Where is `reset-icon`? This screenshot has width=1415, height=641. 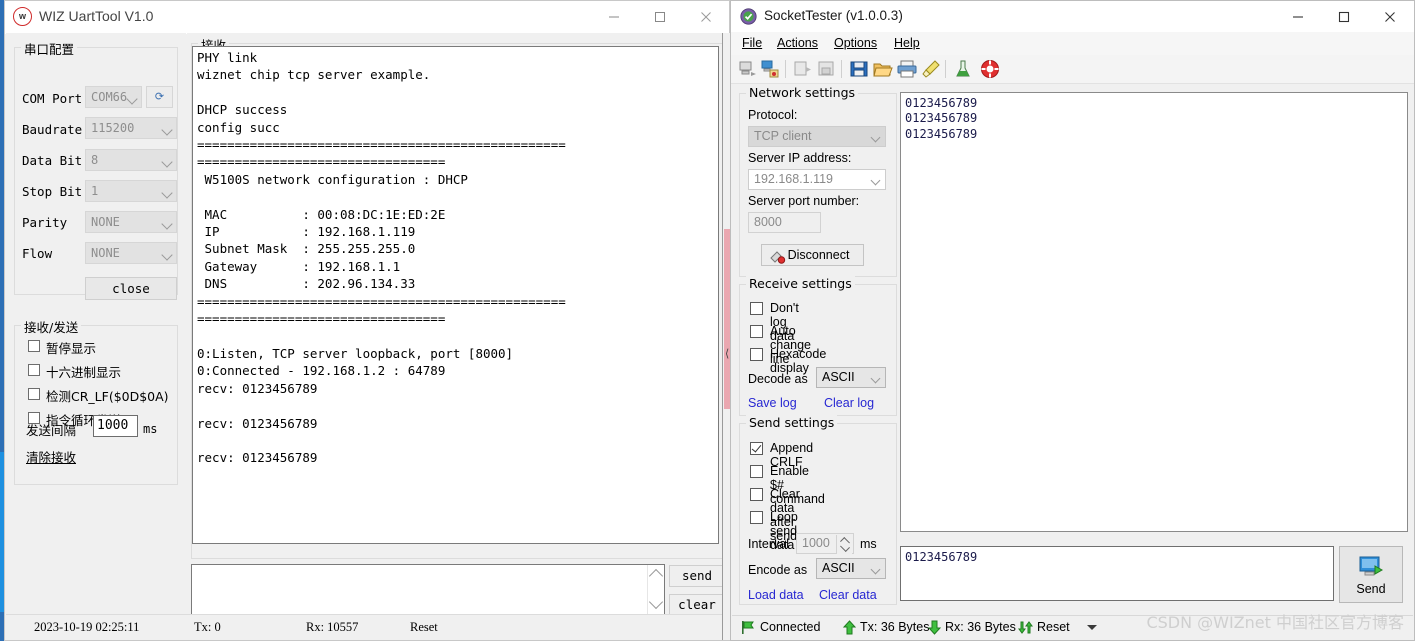 reset-icon is located at coordinates (1025, 627).